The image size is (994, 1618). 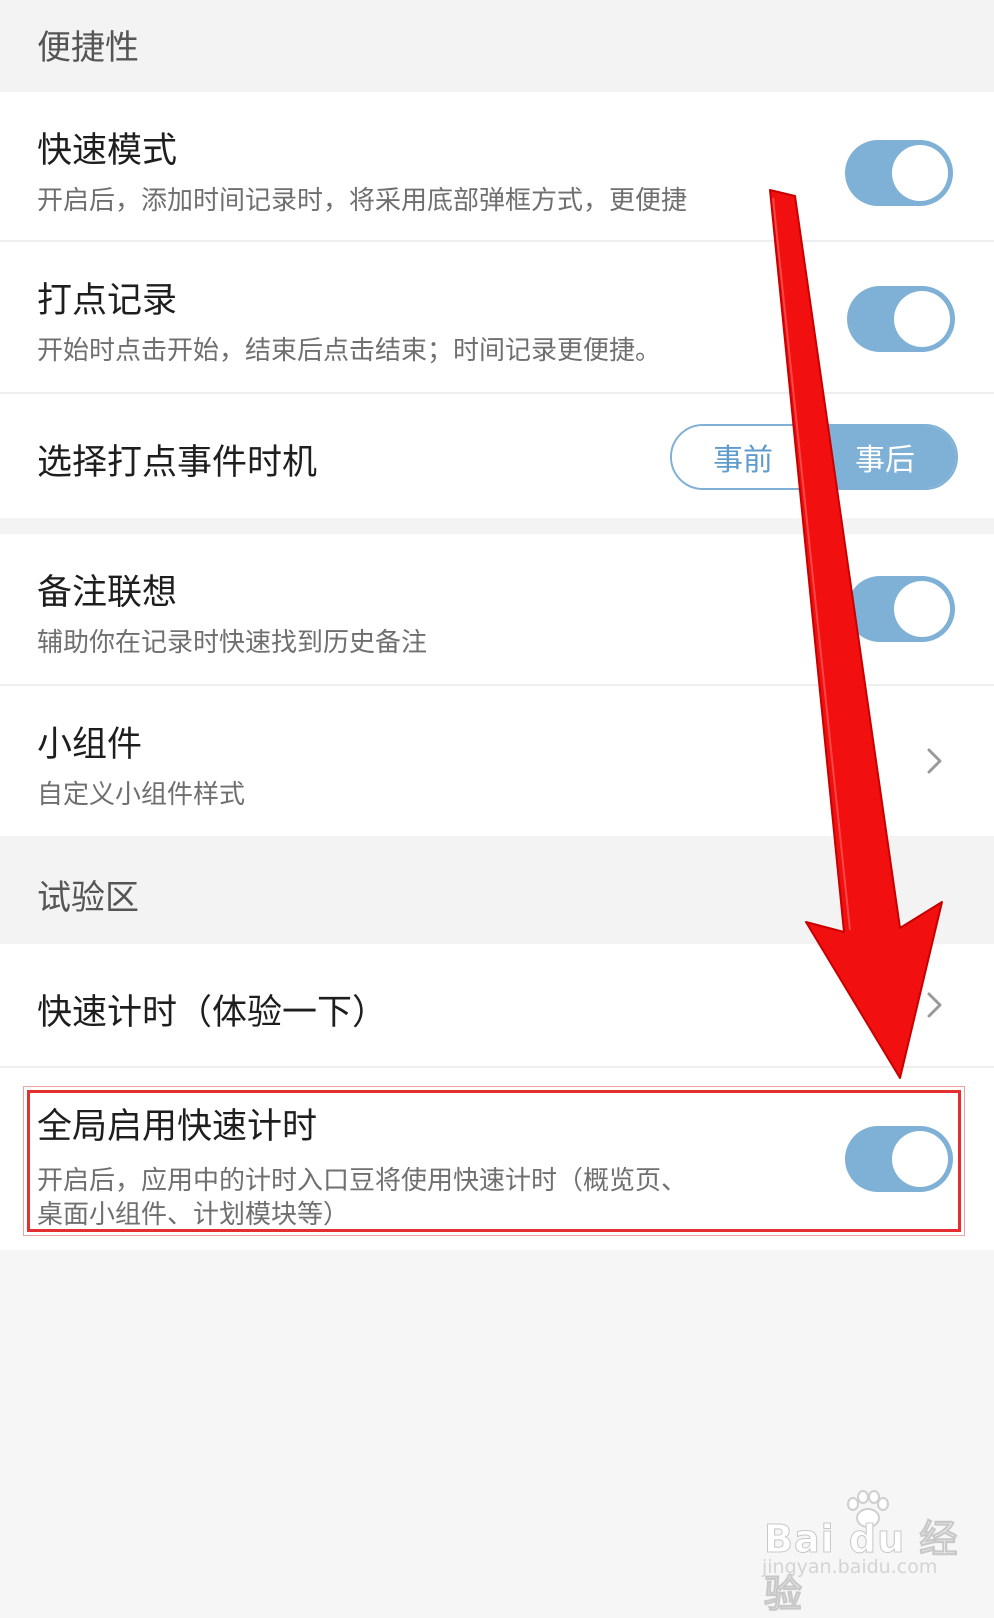 I want to click on section-label: 试验区, so click(x=88, y=898).